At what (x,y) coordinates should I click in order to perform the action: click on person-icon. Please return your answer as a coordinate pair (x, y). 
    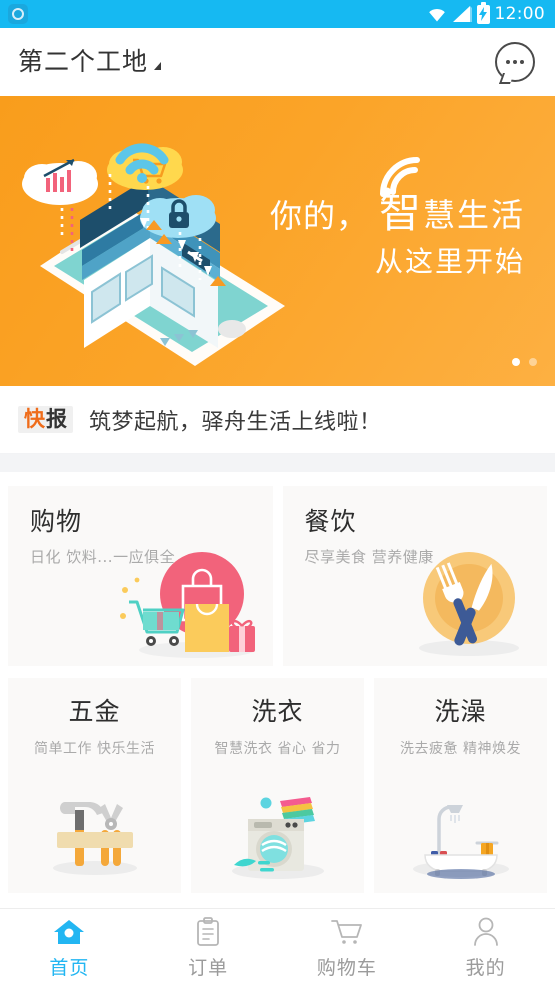
    Looking at the image, I should click on (486, 932).